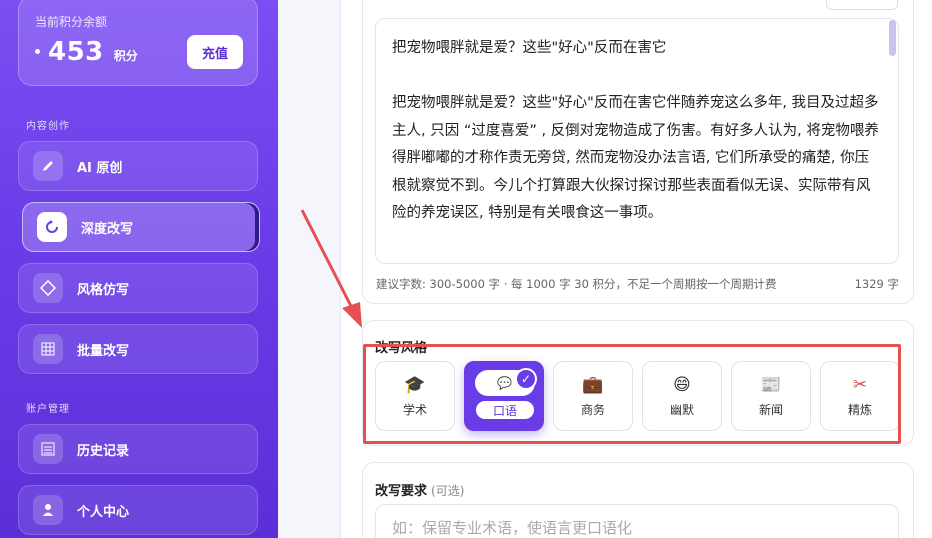  What do you see at coordinates (76, 52) in the screenshot?
I see `points-value: 453` at bounding box center [76, 52].